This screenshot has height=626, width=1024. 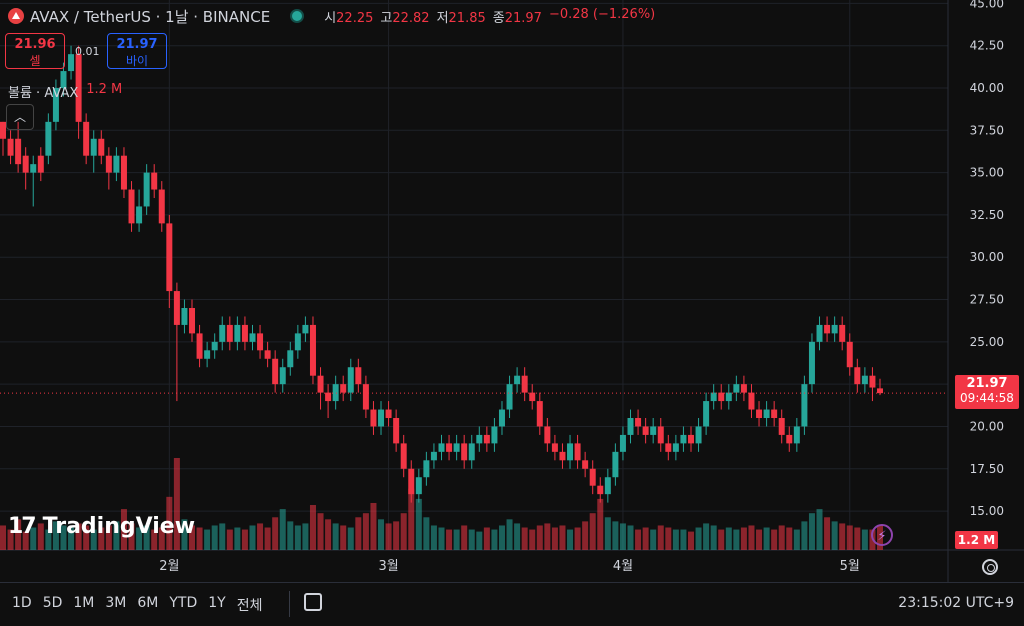 I want to click on range-6m: 6M, so click(x=147, y=605).